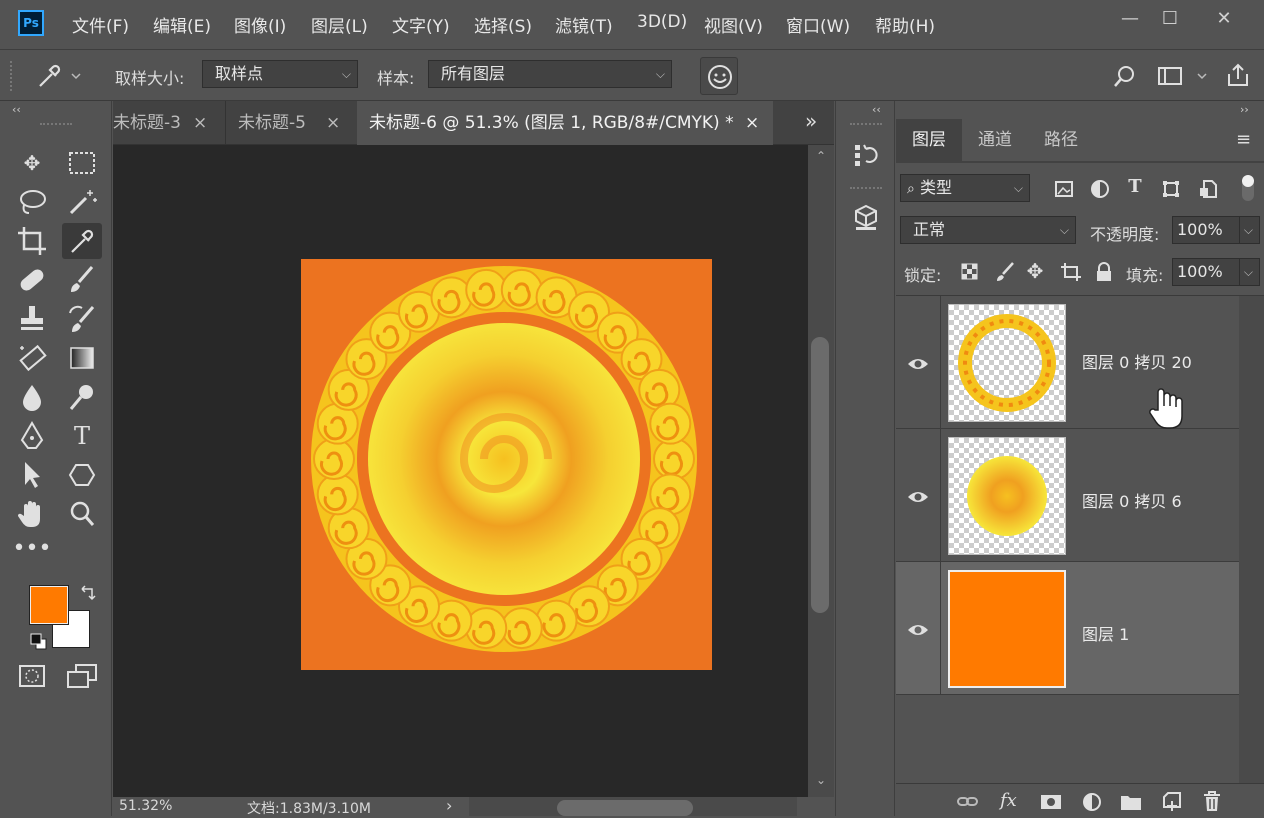 Image resolution: width=1264 pixels, height=818 pixels. Describe the element at coordinates (1137, 361) in the screenshot. I see `layer-name: 图层 0 拷贝 20` at that location.